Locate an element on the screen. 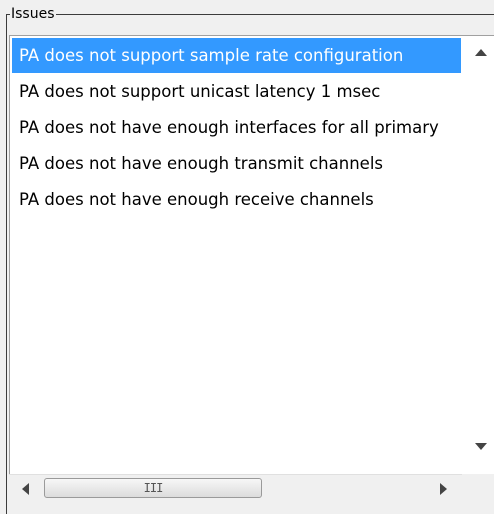 The image size is (494, 514). vertical-scrollbar is located at coordinates (479, 255).